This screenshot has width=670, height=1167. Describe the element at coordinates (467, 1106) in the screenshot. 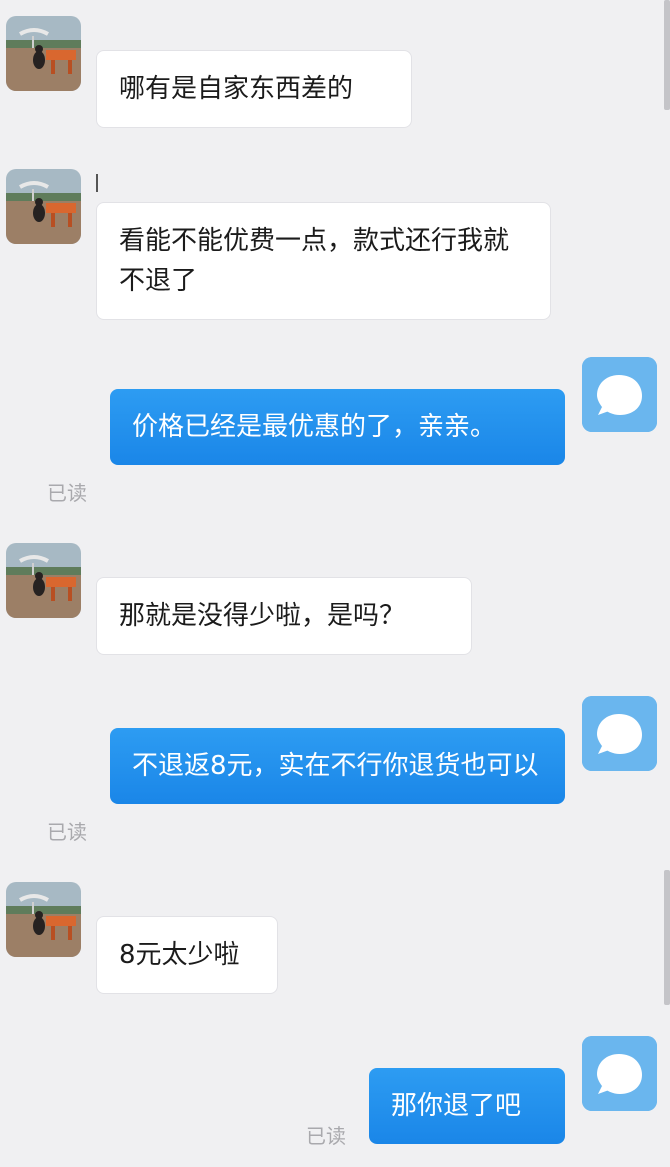

I see `message-bubble-outgoing: 那你退了吧` at that location.